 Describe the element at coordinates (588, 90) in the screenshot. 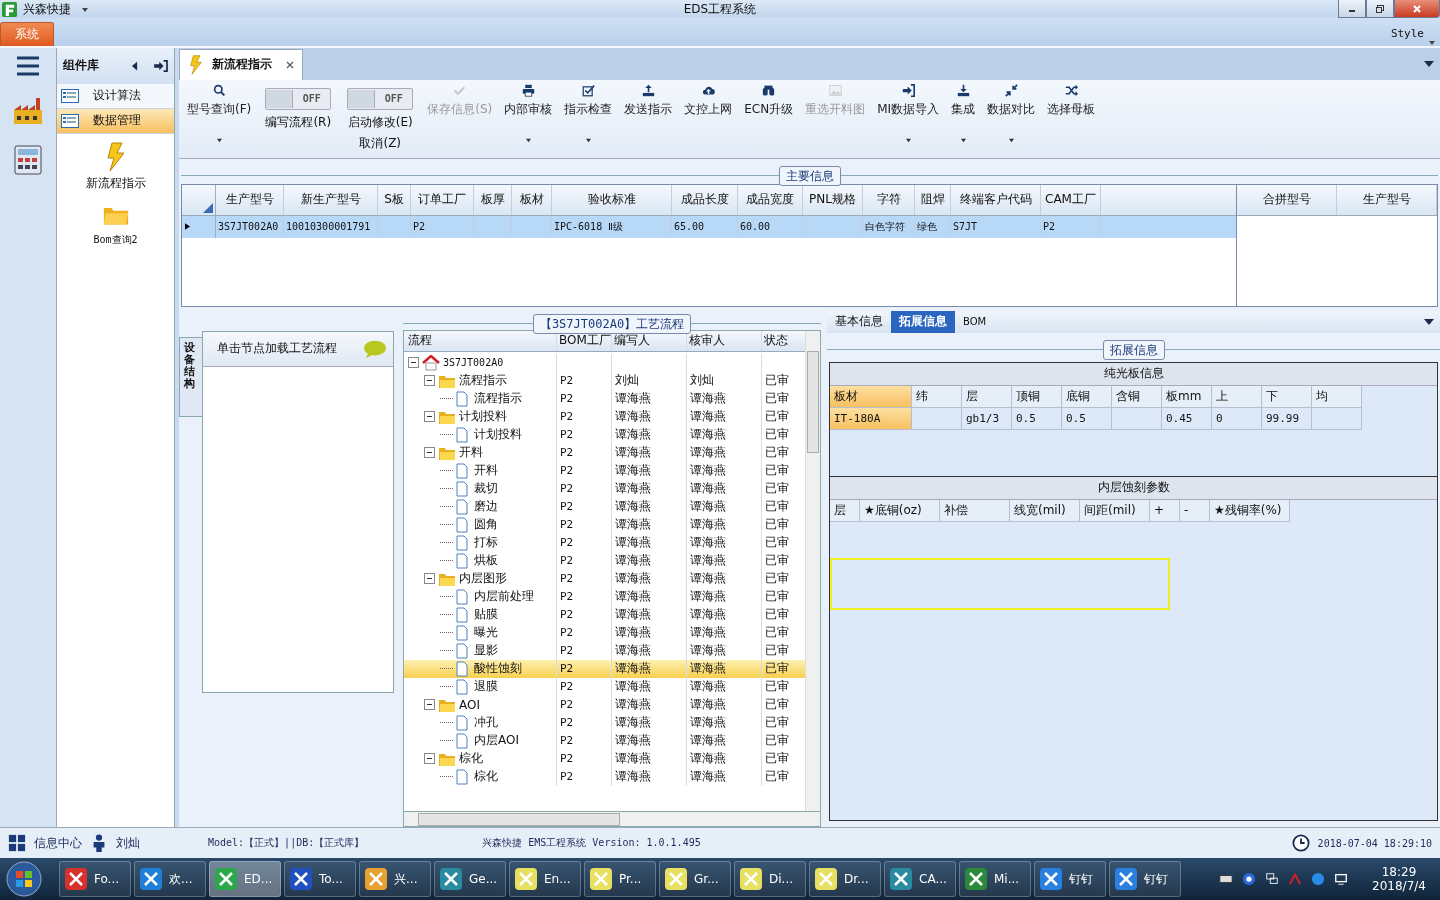

I see `checkbox-icon` at that location.